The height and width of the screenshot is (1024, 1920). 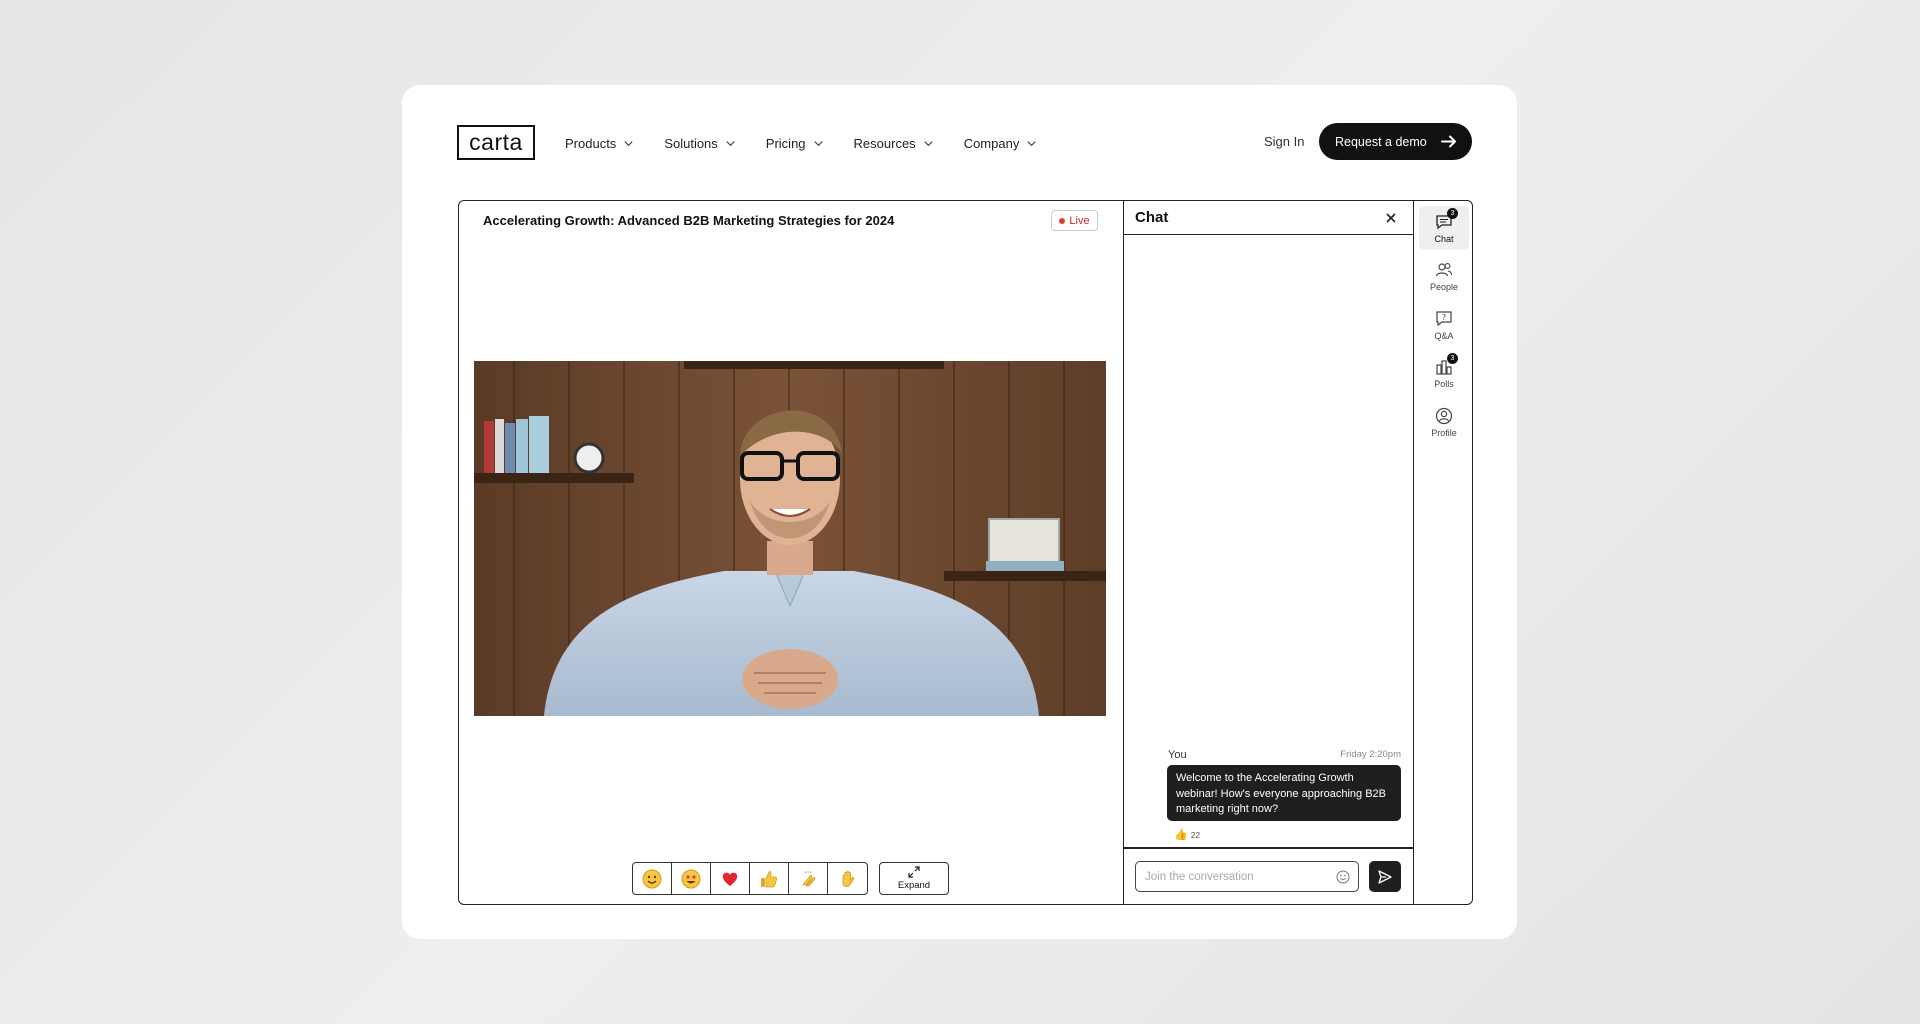 What do you see at coordinates (1195, 834) in the screenshot?
I see `reaction-count: 22` at bounding box center [1195, 834].